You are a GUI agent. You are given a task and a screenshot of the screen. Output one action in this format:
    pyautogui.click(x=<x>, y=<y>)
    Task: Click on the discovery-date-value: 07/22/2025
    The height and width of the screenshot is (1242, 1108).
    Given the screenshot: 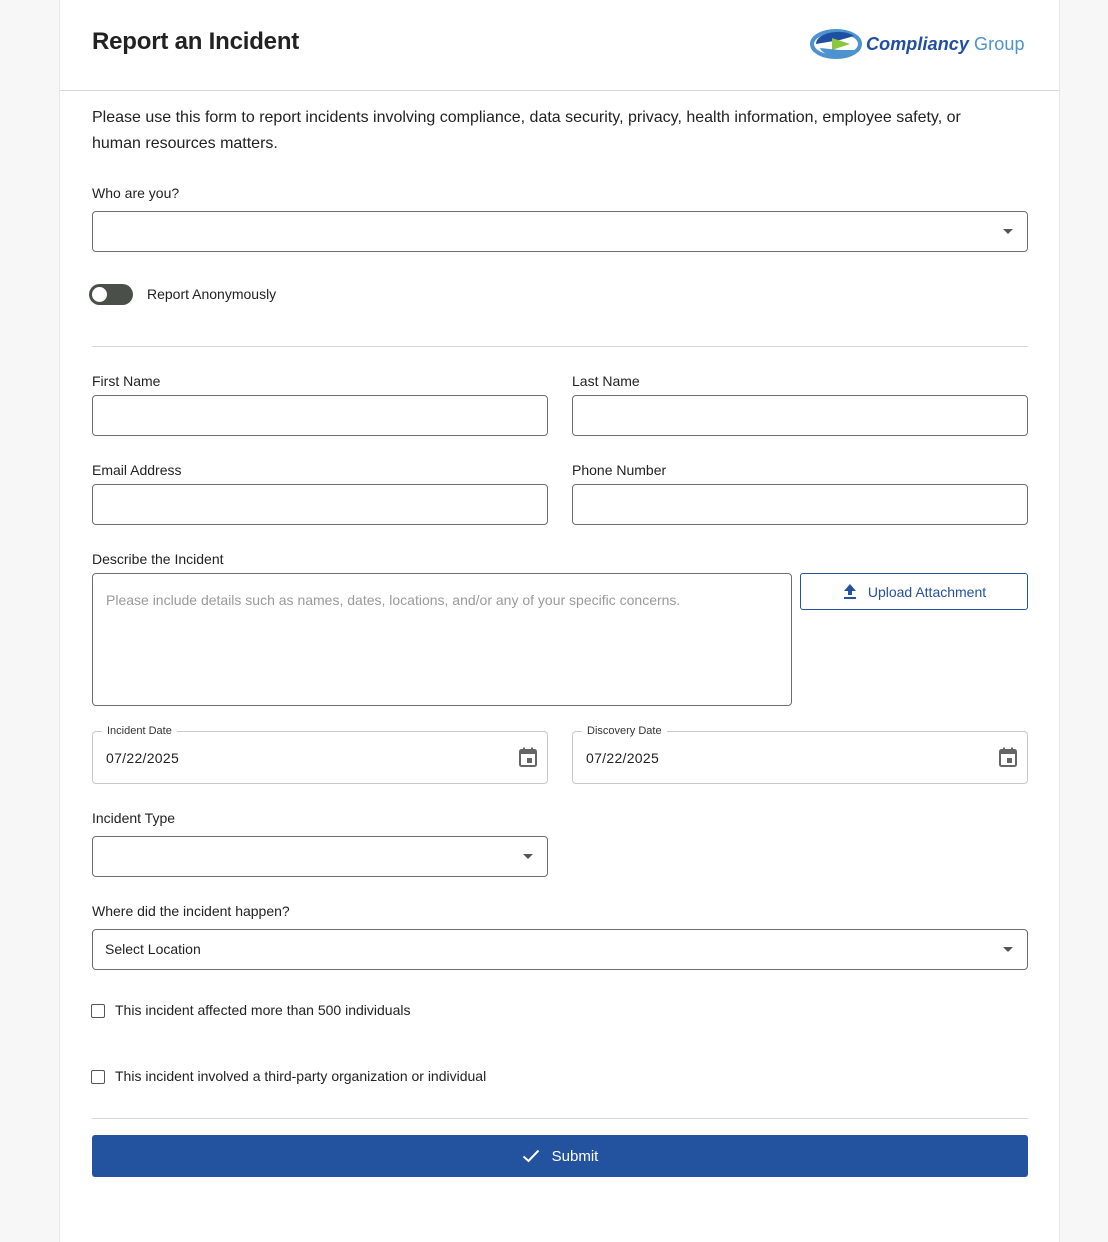 What is the action you would take?
    pyautogui.click(x=623, y=758)
    